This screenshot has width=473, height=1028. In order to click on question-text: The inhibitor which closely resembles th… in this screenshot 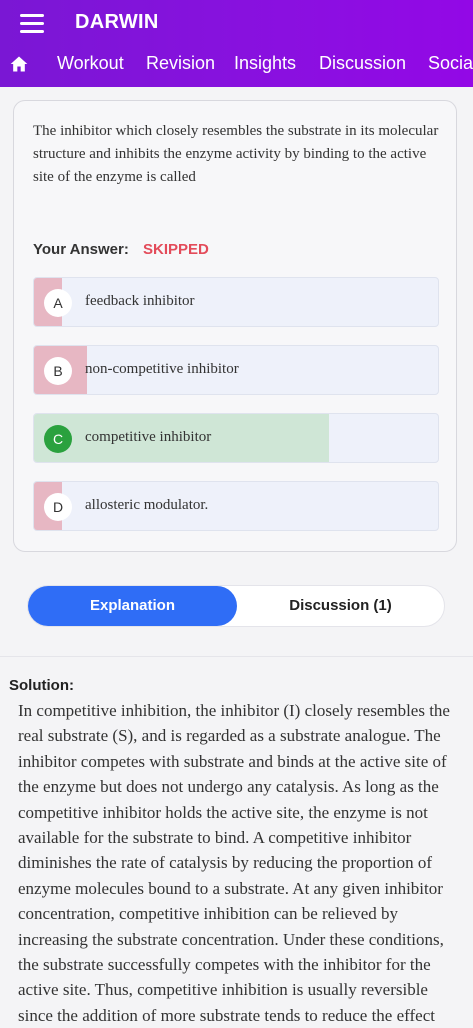, I will do `click(236, 154)`.